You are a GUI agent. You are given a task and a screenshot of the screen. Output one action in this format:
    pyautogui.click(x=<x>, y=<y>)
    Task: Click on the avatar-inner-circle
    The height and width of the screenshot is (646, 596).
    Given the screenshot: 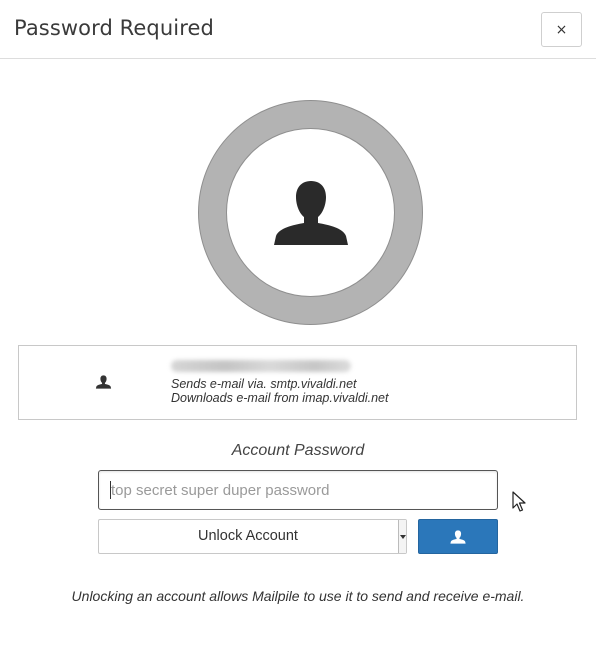 What is the action you would take?
    pyautogui.click(x=310, y=212)
    